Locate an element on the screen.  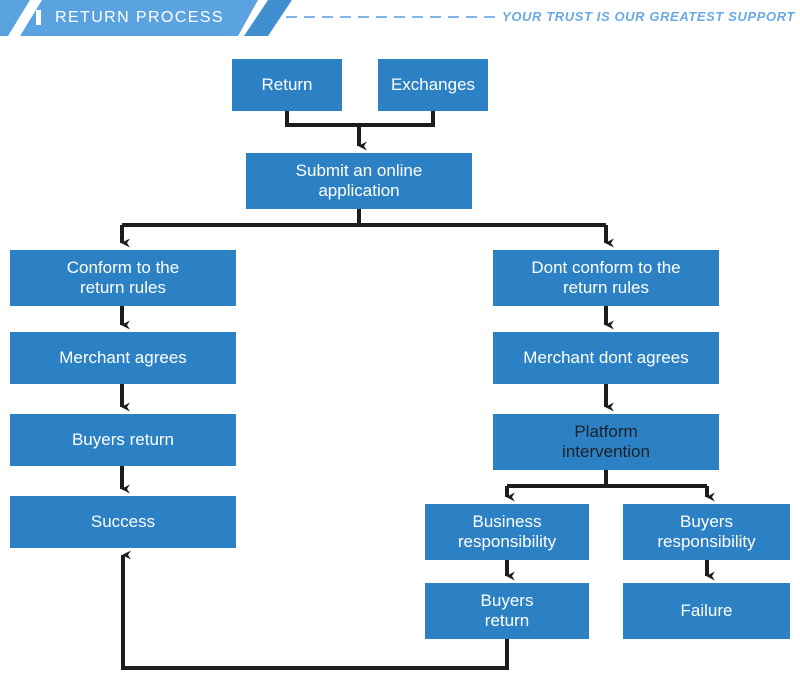
bullet-mark-icon is located at coordinates (38, 17).